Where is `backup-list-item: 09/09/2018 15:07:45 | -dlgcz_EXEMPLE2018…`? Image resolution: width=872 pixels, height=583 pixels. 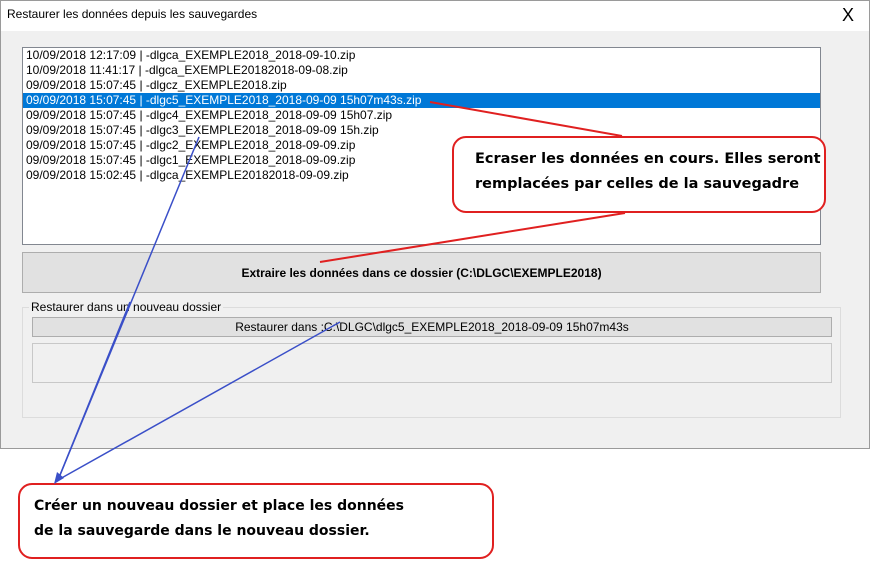
backup-list-item: 09/09/2018 15:07:45 | -dlgcz_EXEMPLE2018… is located at coordinates (421, 85).